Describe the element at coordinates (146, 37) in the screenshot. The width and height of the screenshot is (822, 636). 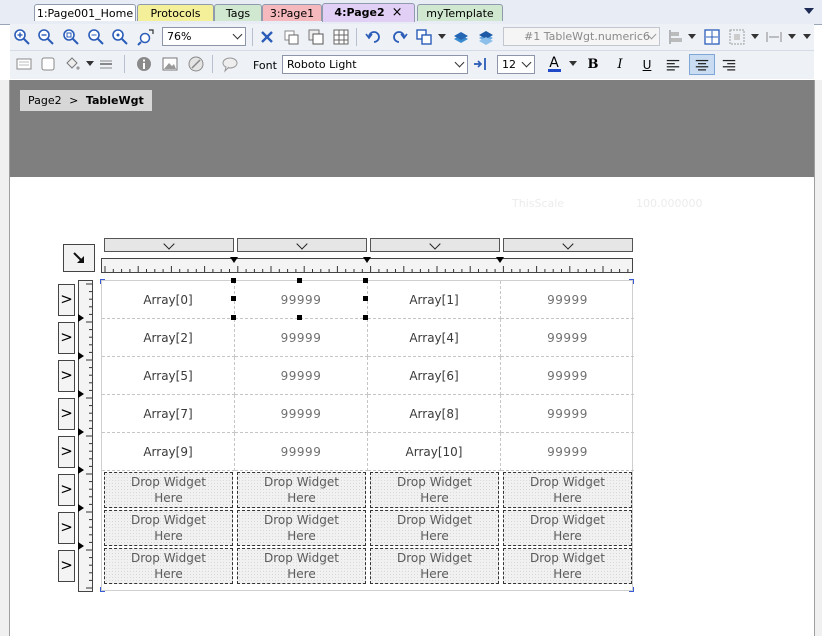
I see `zoom-tool-icon` at that location.